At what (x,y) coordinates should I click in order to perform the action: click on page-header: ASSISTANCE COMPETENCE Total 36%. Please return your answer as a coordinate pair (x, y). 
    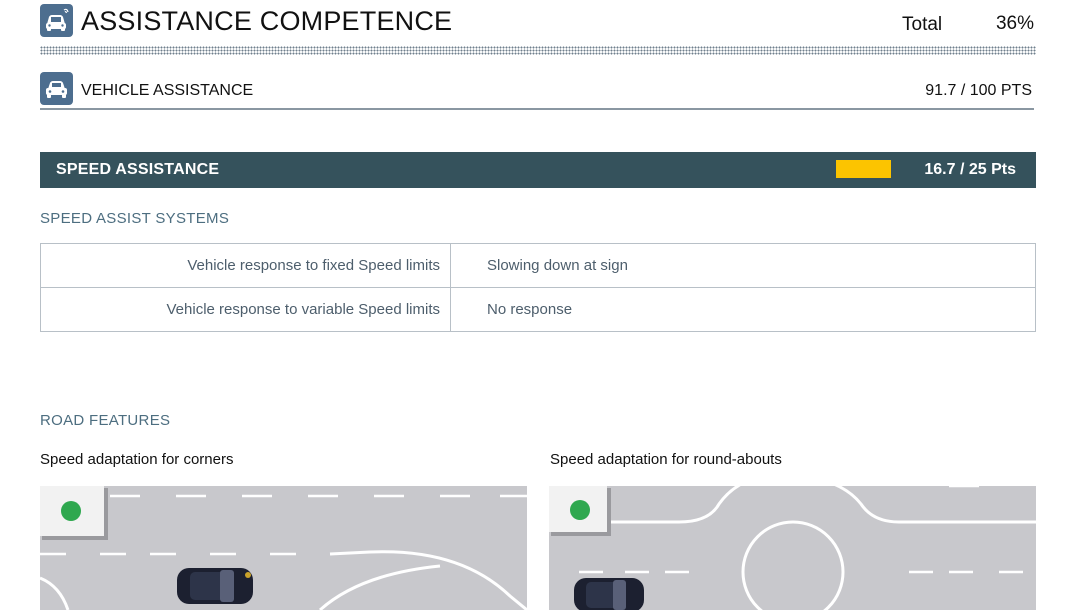
    Looking at the image, I should click on (538, 24).